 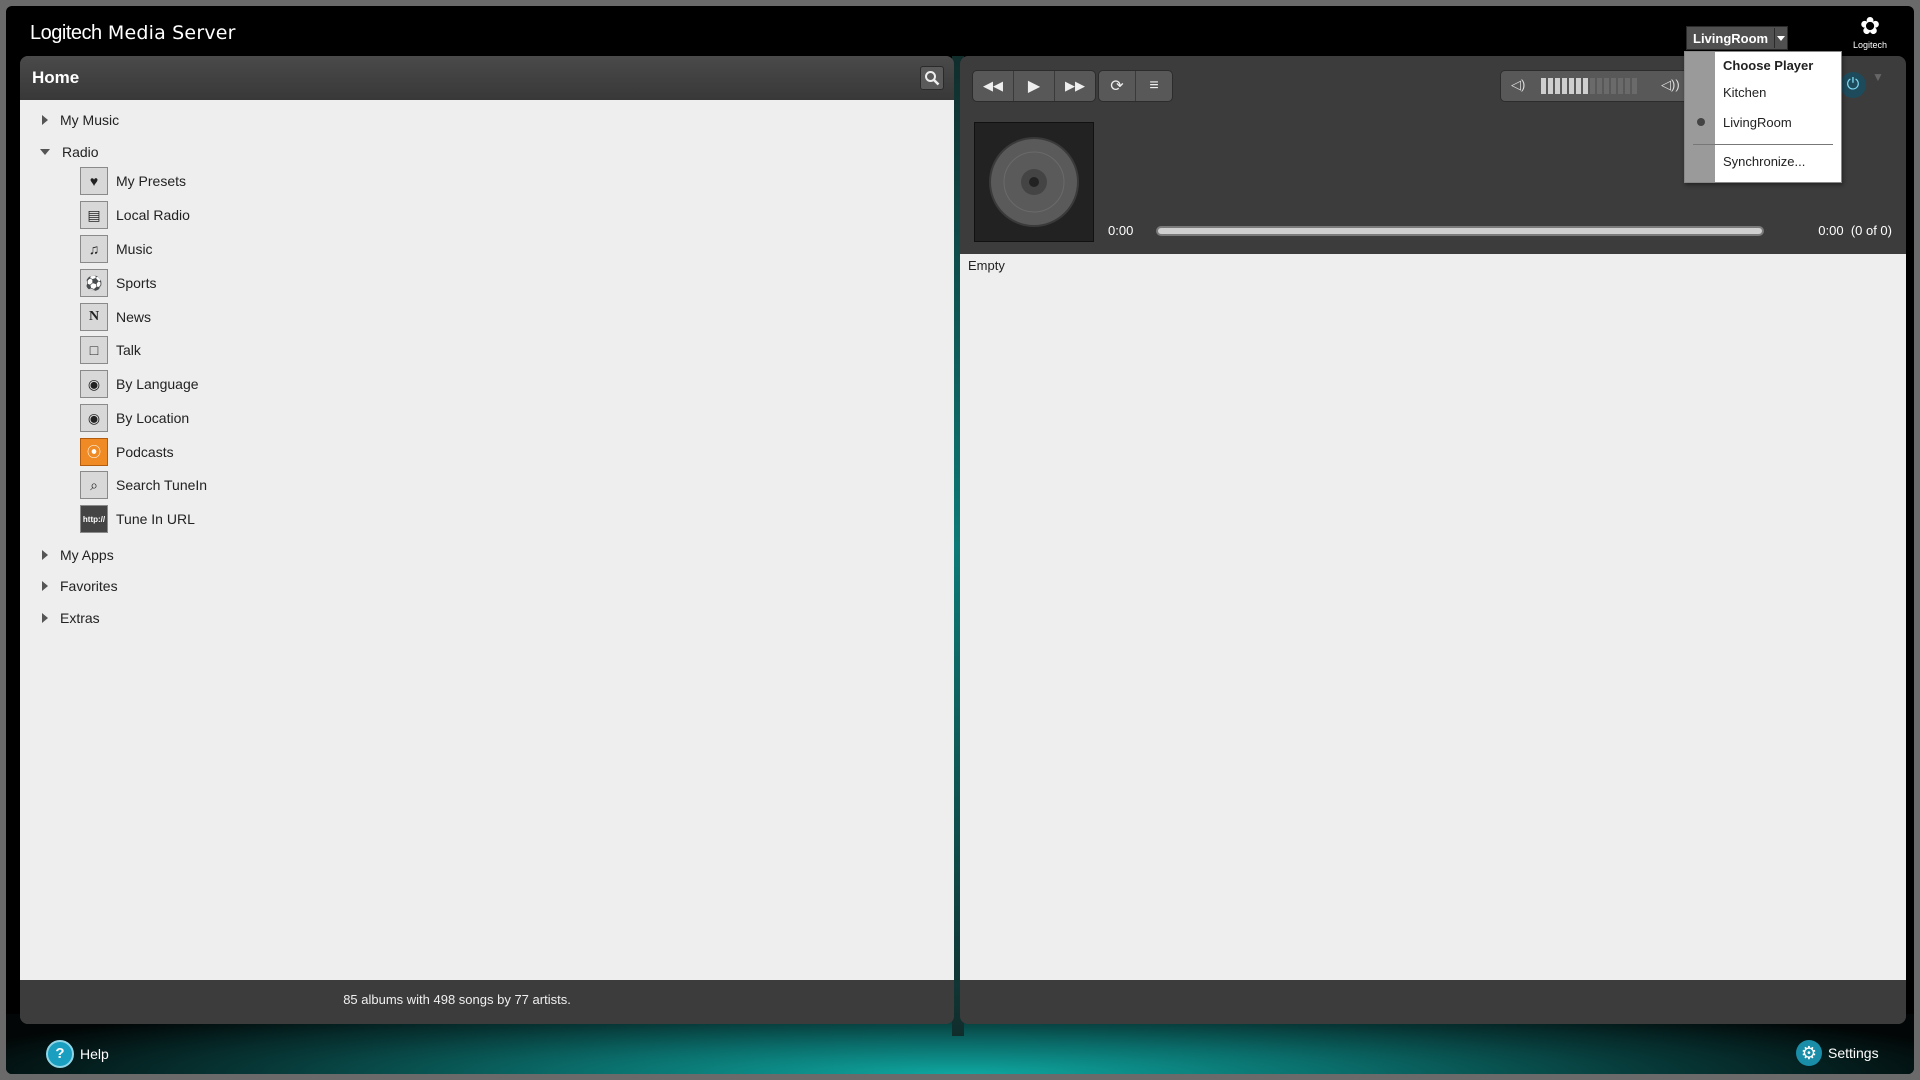 What do you see at coordinates (94, 249) in the screenshot?
I see `music-notes-icon: ♫` at bounding box center [94, 249].